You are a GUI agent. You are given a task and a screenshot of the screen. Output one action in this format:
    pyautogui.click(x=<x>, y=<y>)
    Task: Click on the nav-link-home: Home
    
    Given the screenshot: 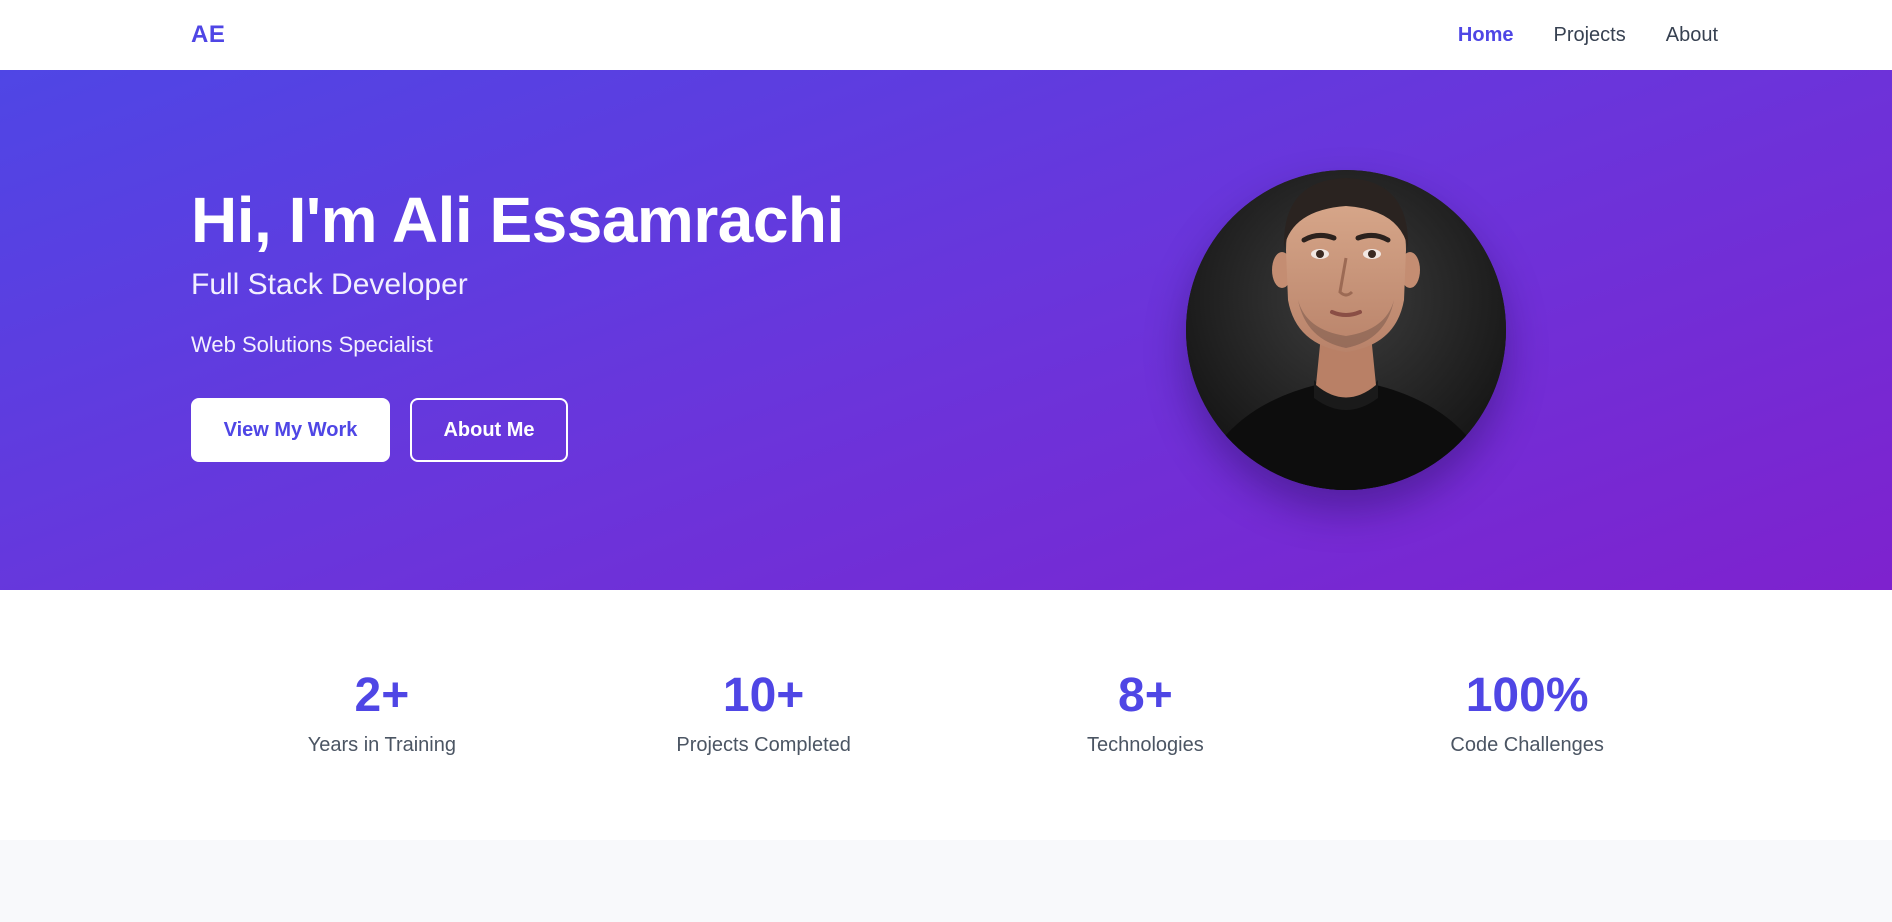 What is the action you would take?
    pyautogui.click(x=1486, y=35)
    